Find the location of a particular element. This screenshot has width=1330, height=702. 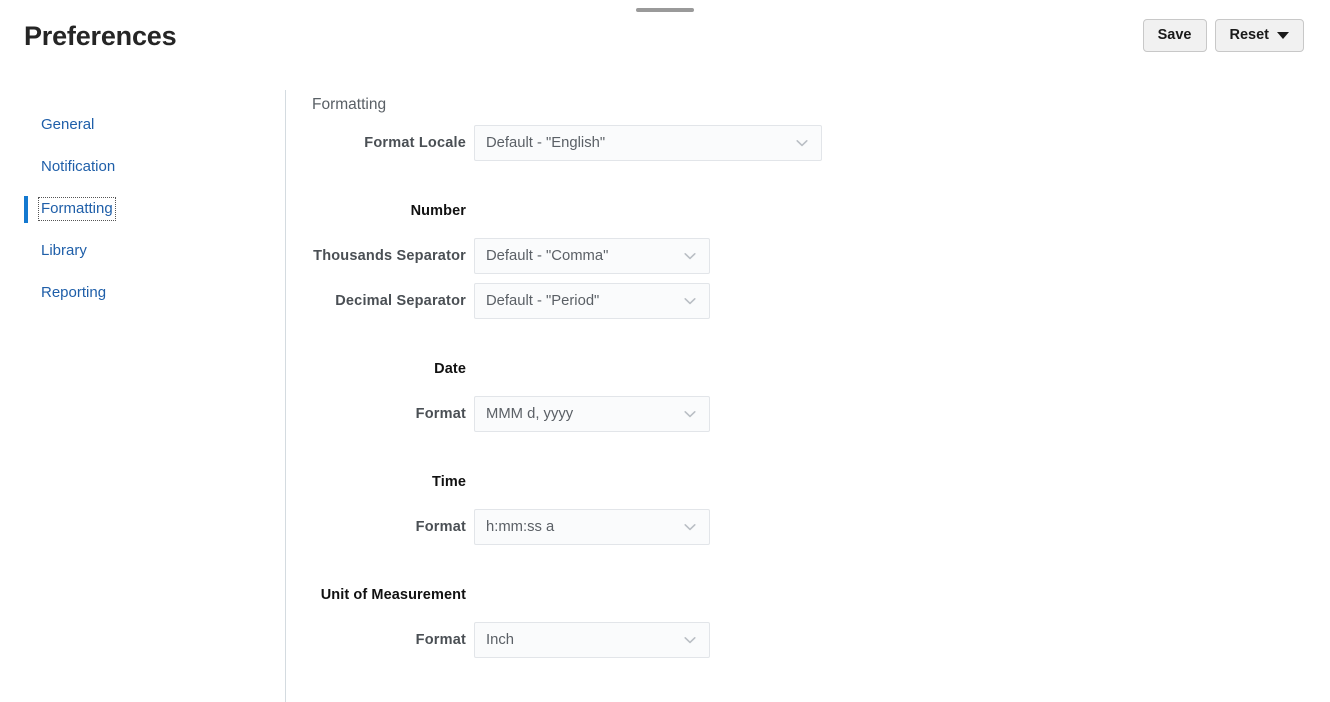

field-row-format: Format MMM d, yyyy is located at coordinates (498, 414).